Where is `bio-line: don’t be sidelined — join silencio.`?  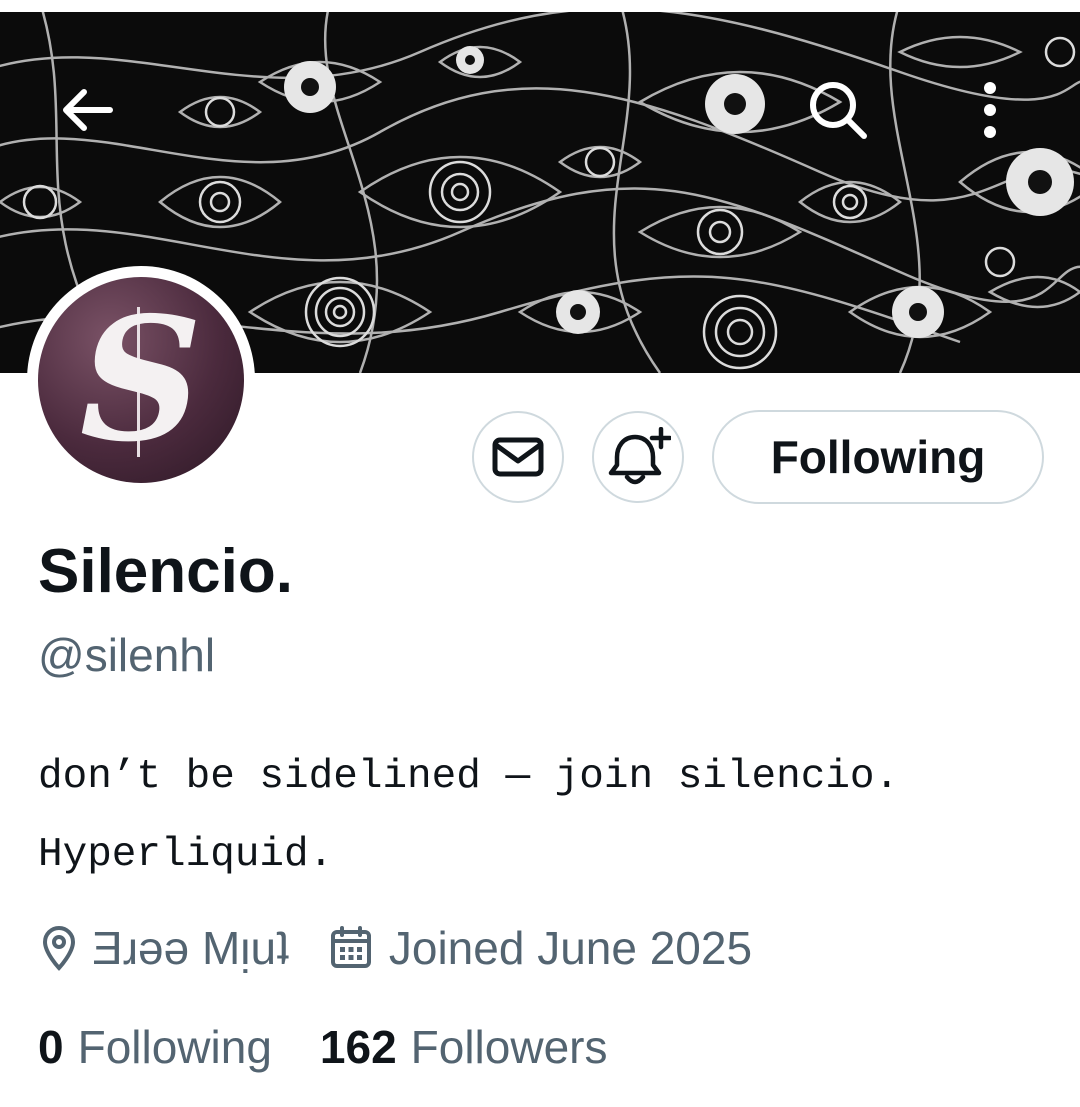
bio-line: don’t be sidelined — join silencio. is located at coordinates (469, 777).